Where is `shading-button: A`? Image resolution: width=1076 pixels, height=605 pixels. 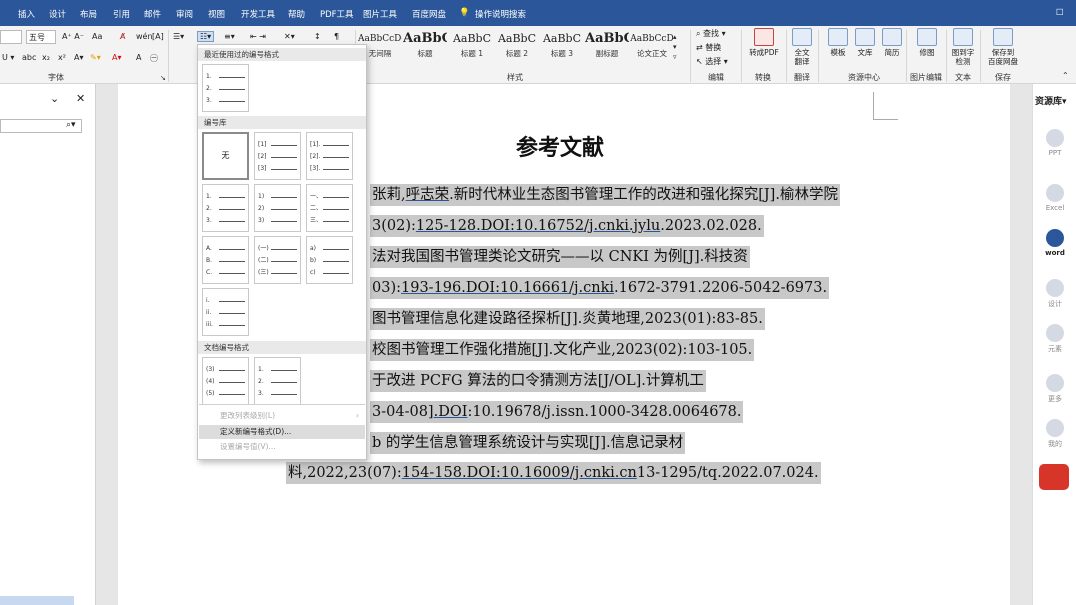 shading-button: A is located at coordinates (138, 57).